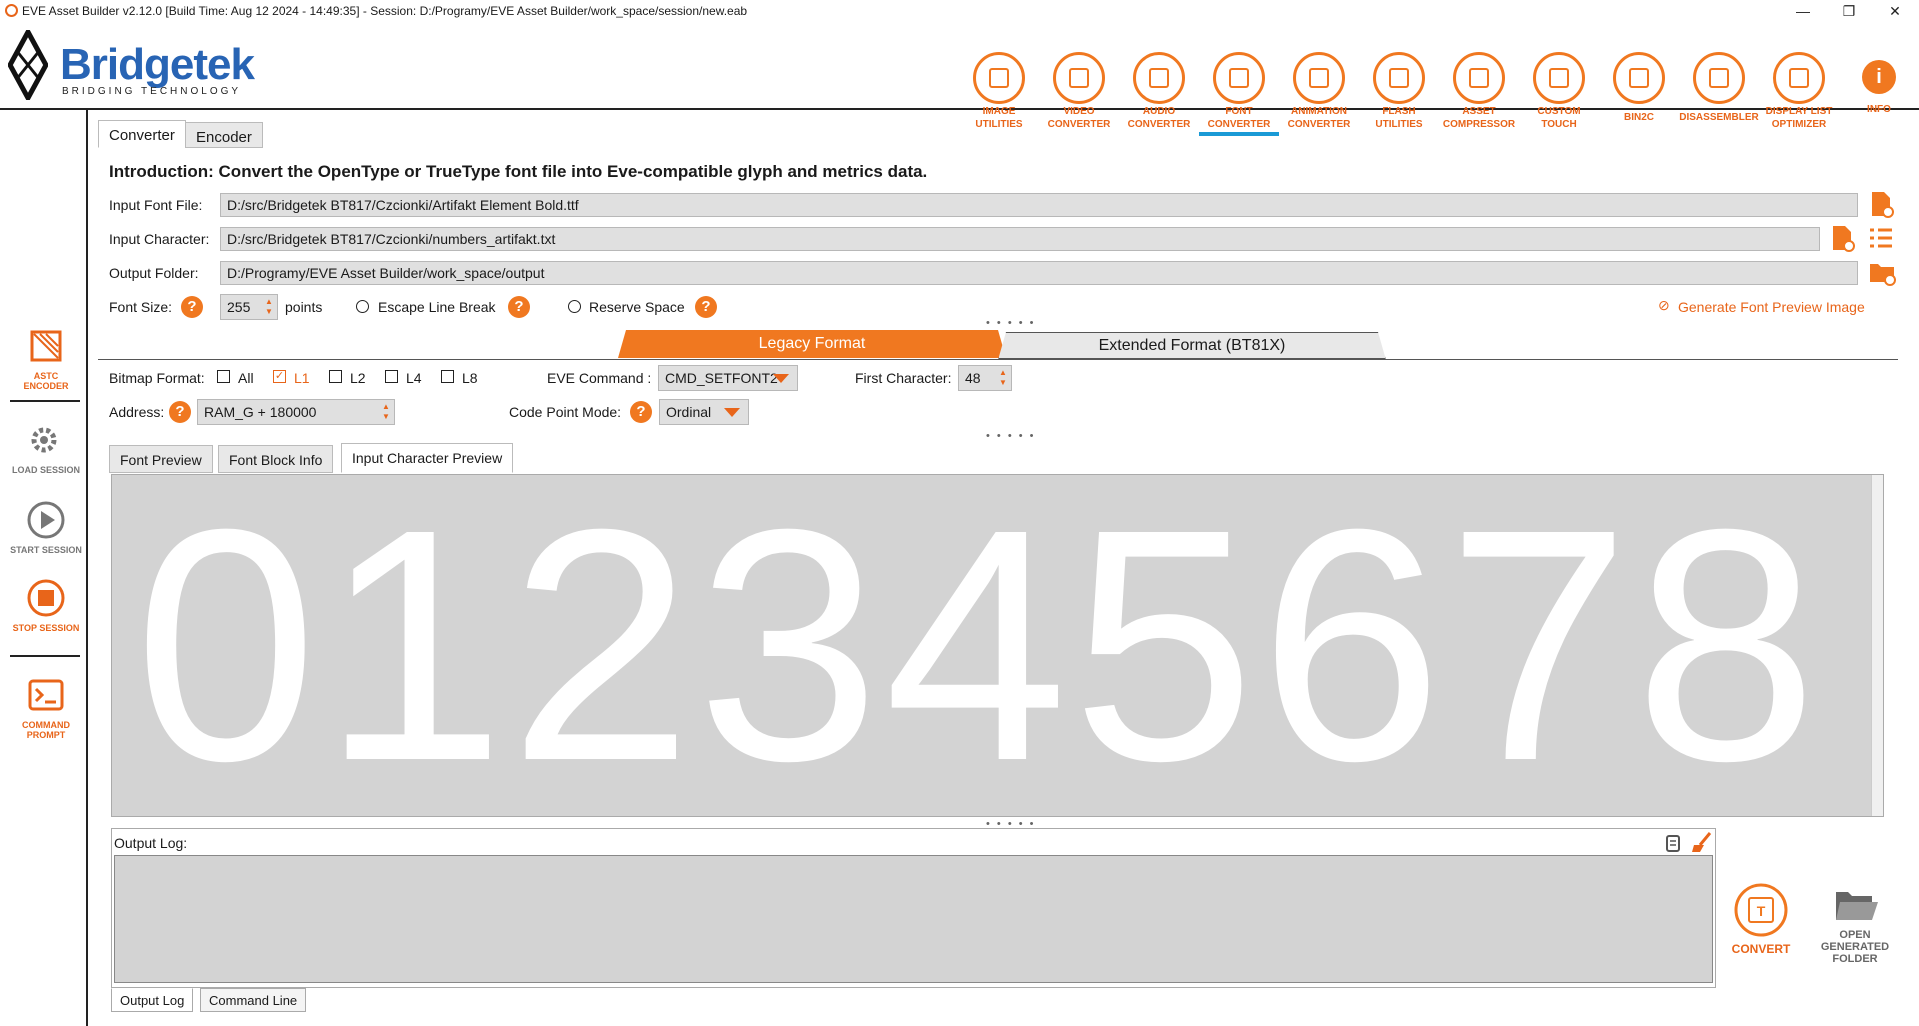 The image size is (1919, 1026). What do you see at coordinates (565, 412) in the screenshot?
I see `code-point-label: Code Point Mode:` at bounding box center [565, 412].